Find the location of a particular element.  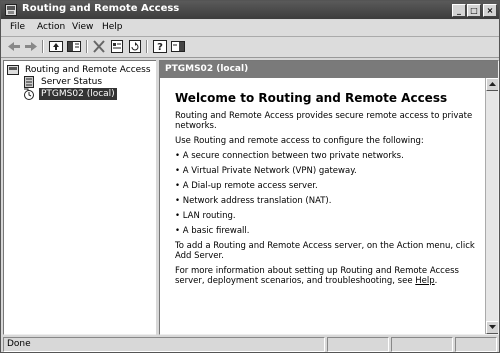

toolbar: ? is located at coordinates (250, 47).